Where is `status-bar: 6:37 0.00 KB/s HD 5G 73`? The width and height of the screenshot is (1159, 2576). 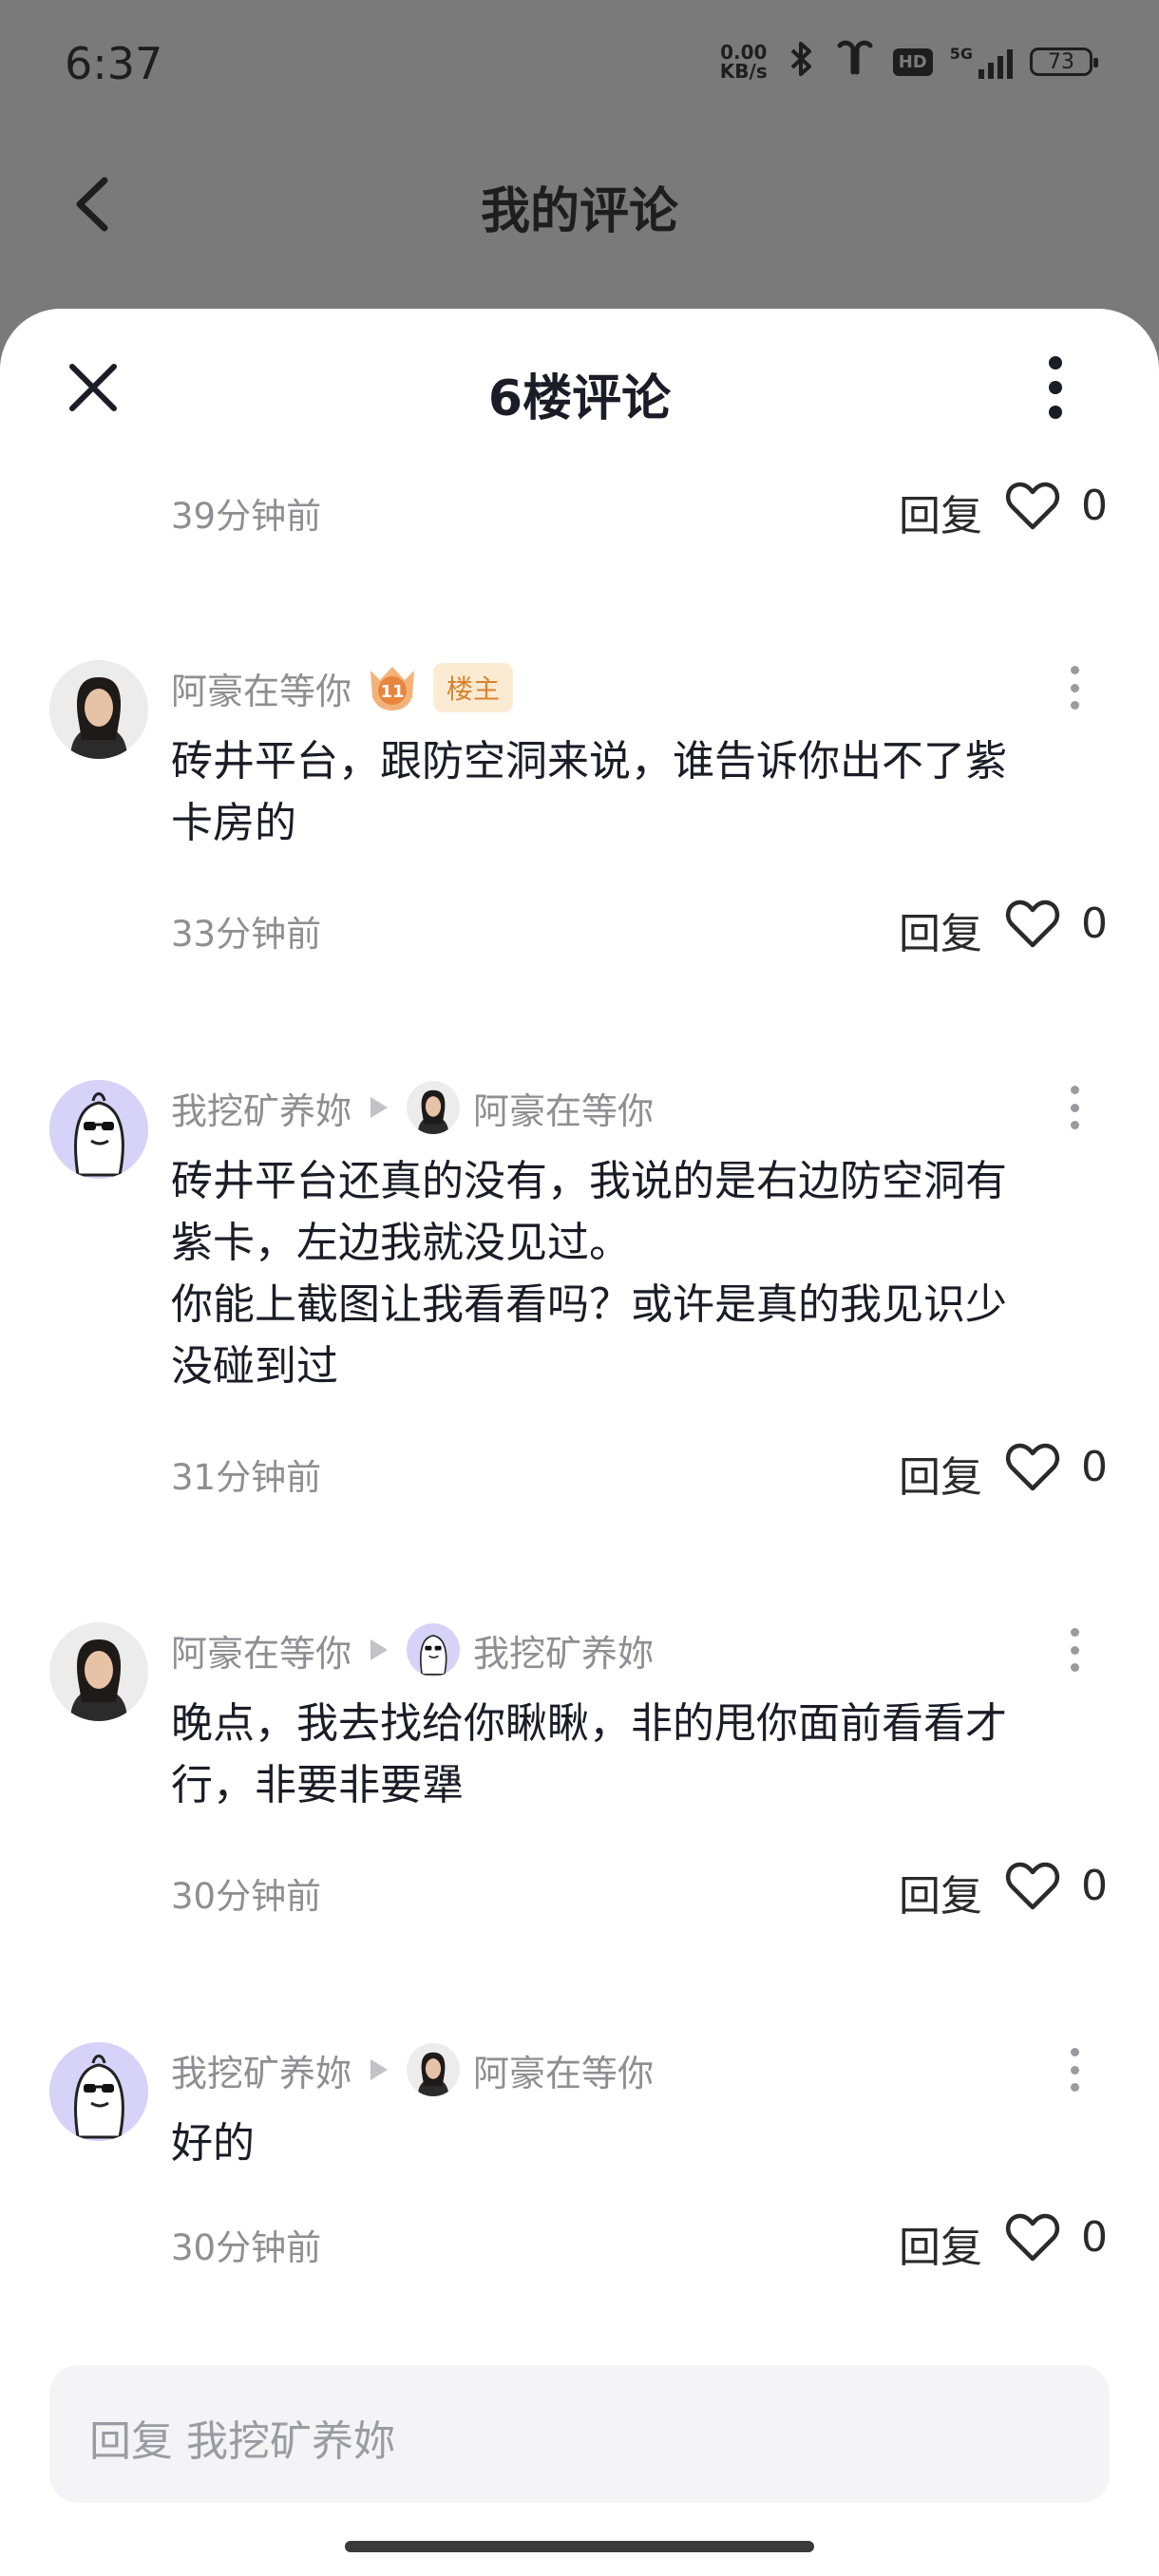
status-bar: 6:37 0.00 KB/s HD 5G 73 is located at coordinates (579, 61).